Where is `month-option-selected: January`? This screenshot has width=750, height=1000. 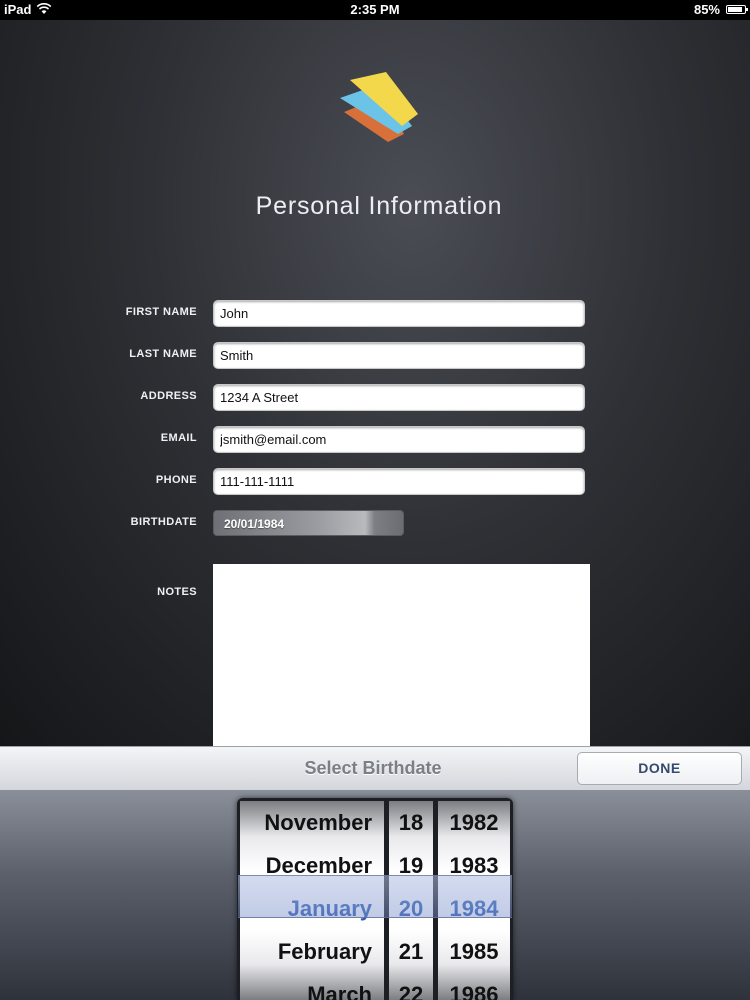 month-option-selected: January is located at coordinates (312, 908).